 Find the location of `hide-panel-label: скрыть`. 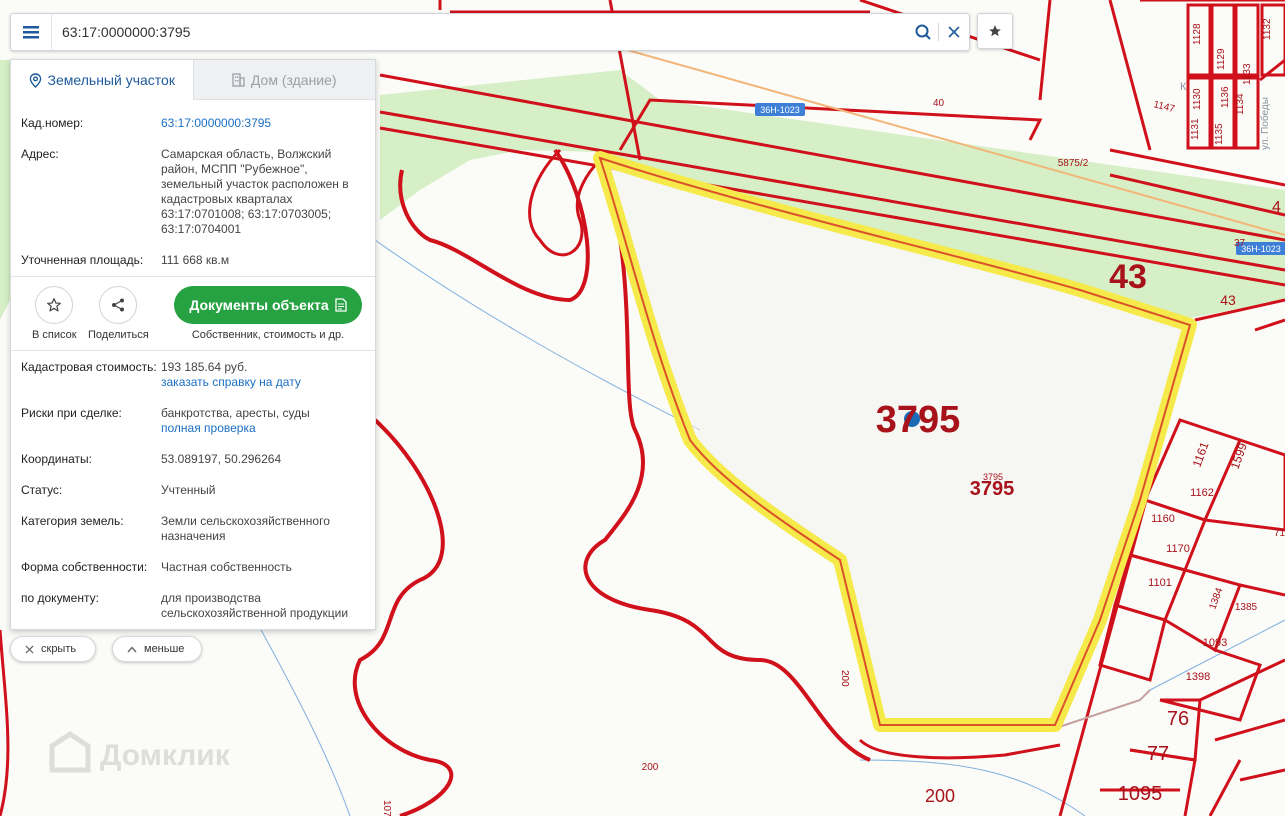

hide-panel-label: скрыть is located at coordinates (59, 649).